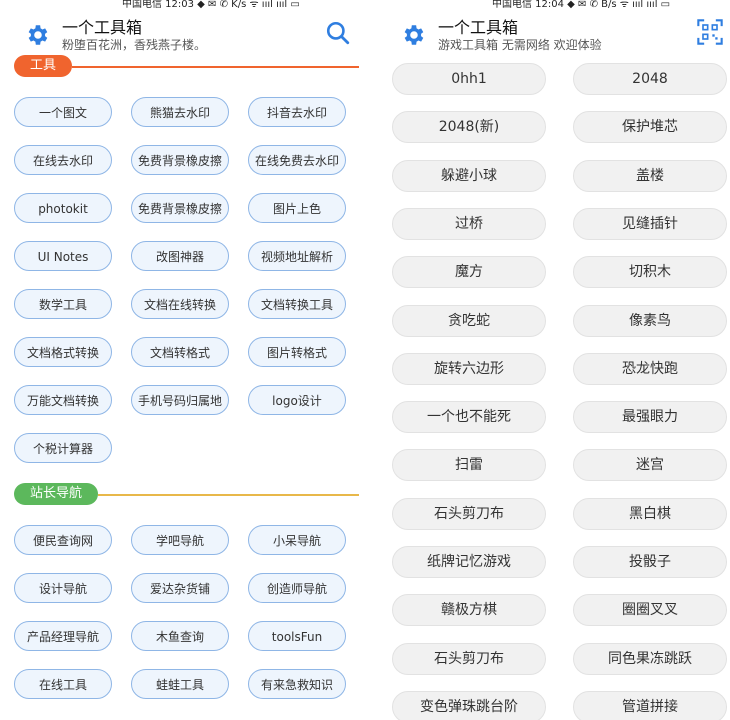 This screenshot has width=730, height=720. Describe the element at coordinates (63, 112) in the screenshot. I see `tool-chip: 一个图文` at that location.